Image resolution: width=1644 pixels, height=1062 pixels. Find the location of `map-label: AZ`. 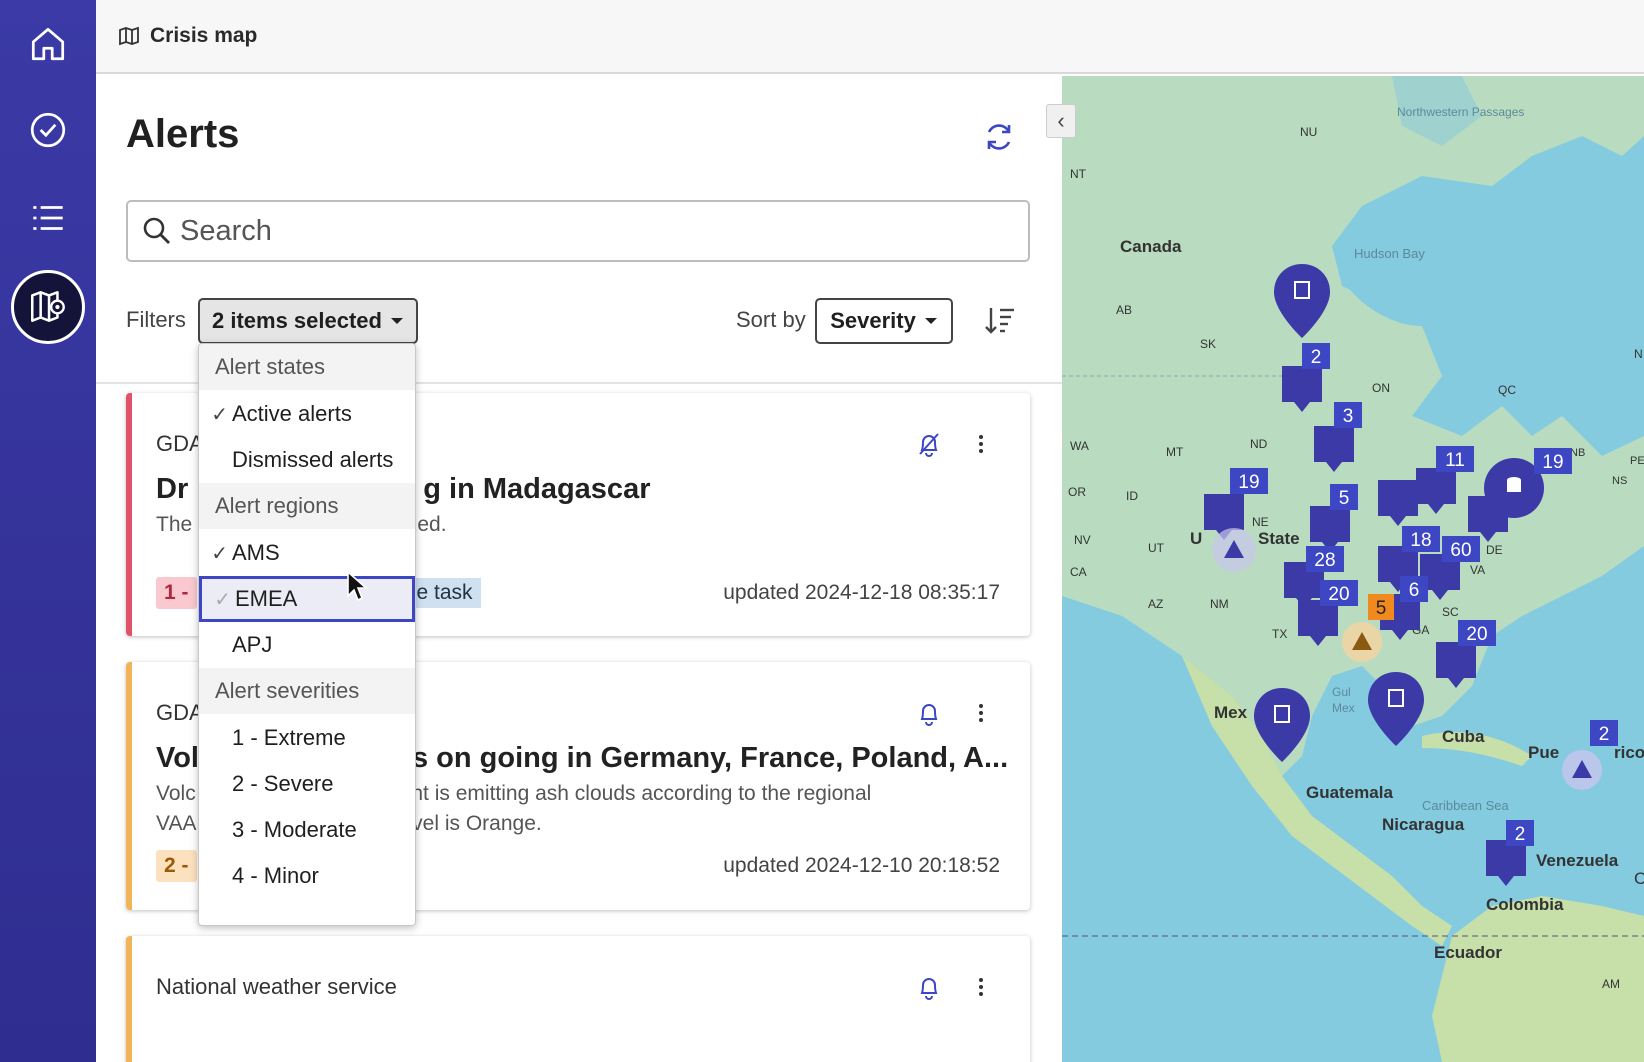

map-label: AZ is located at coordinates (1155, 604).